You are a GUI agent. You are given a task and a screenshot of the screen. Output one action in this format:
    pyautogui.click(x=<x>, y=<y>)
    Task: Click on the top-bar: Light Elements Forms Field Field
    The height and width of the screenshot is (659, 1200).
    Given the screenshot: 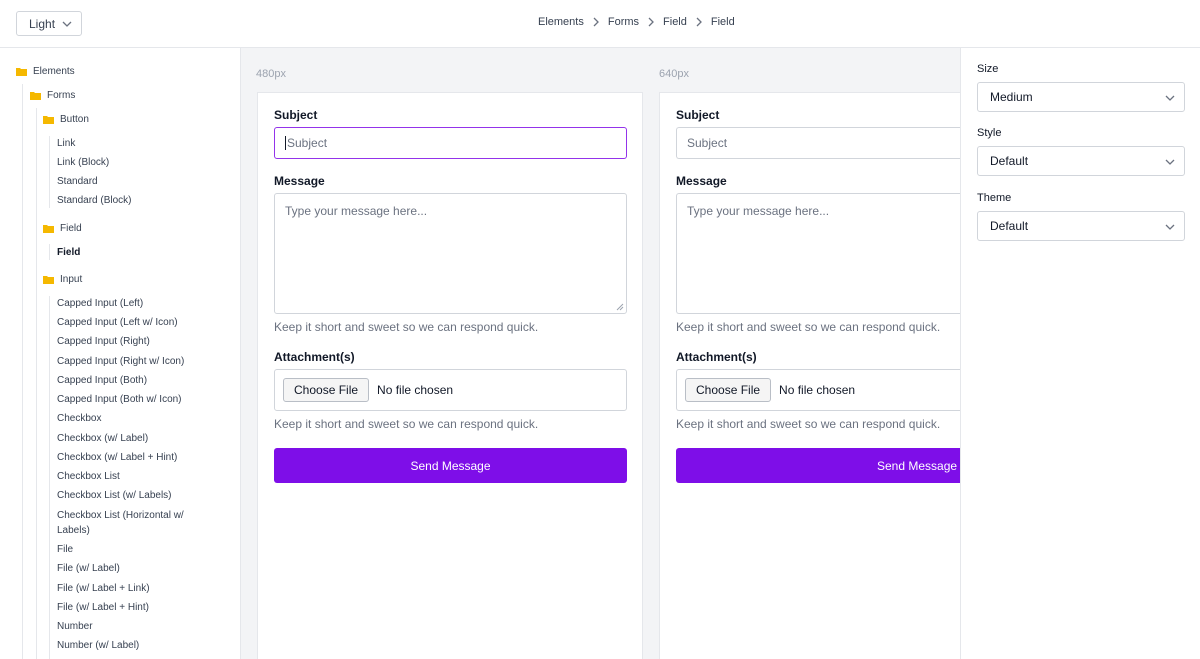 What is the action you would take?
    pyautogui.click(x=600, y=24)
    